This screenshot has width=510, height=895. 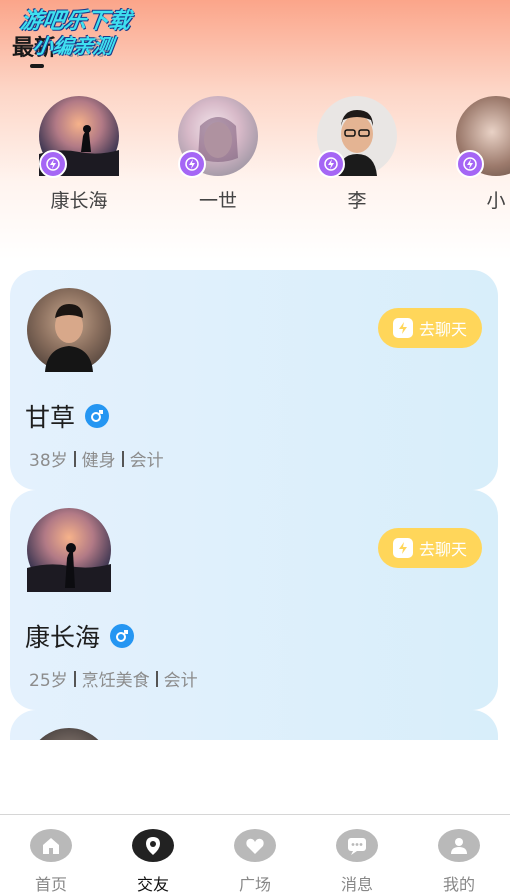 I want to click on watermark-logo: 游吧乐下载 小编亲测, so click(x=84, y=38).